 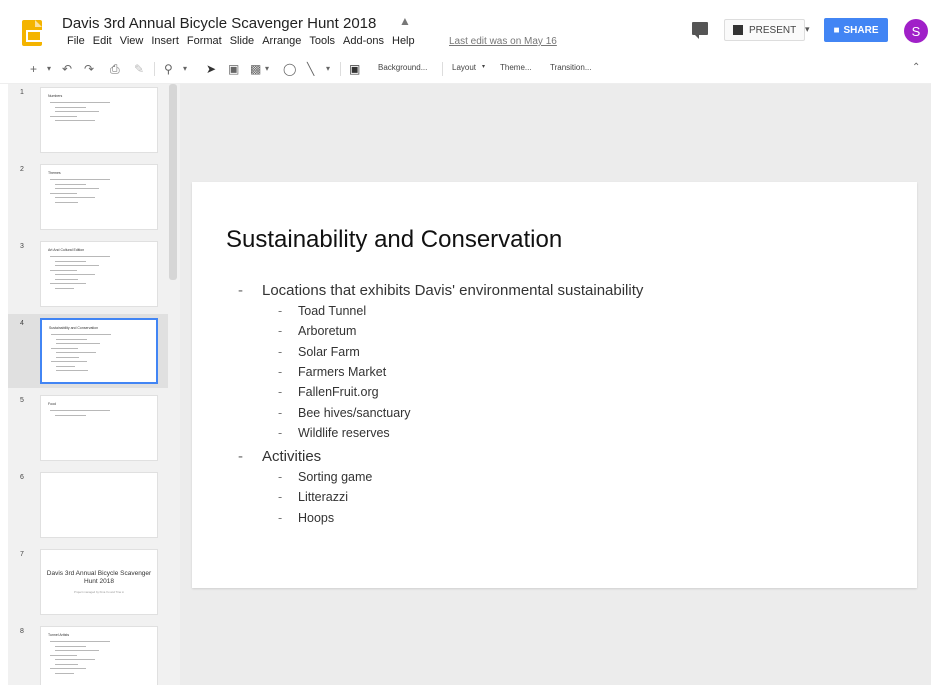 What do you see at coordinates (132, 41) in the screenshot?
I see `menu-view: View` at bounding box center [132, 41].